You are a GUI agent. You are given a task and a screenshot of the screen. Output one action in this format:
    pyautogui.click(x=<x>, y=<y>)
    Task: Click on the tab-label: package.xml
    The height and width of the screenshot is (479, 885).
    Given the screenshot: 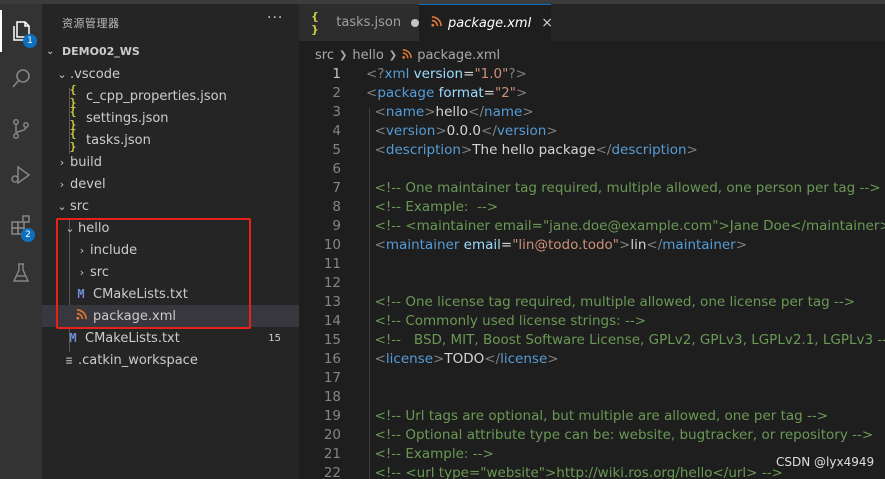 What is the action you would take?
    pyautogui.click(x=490, y=23)
    